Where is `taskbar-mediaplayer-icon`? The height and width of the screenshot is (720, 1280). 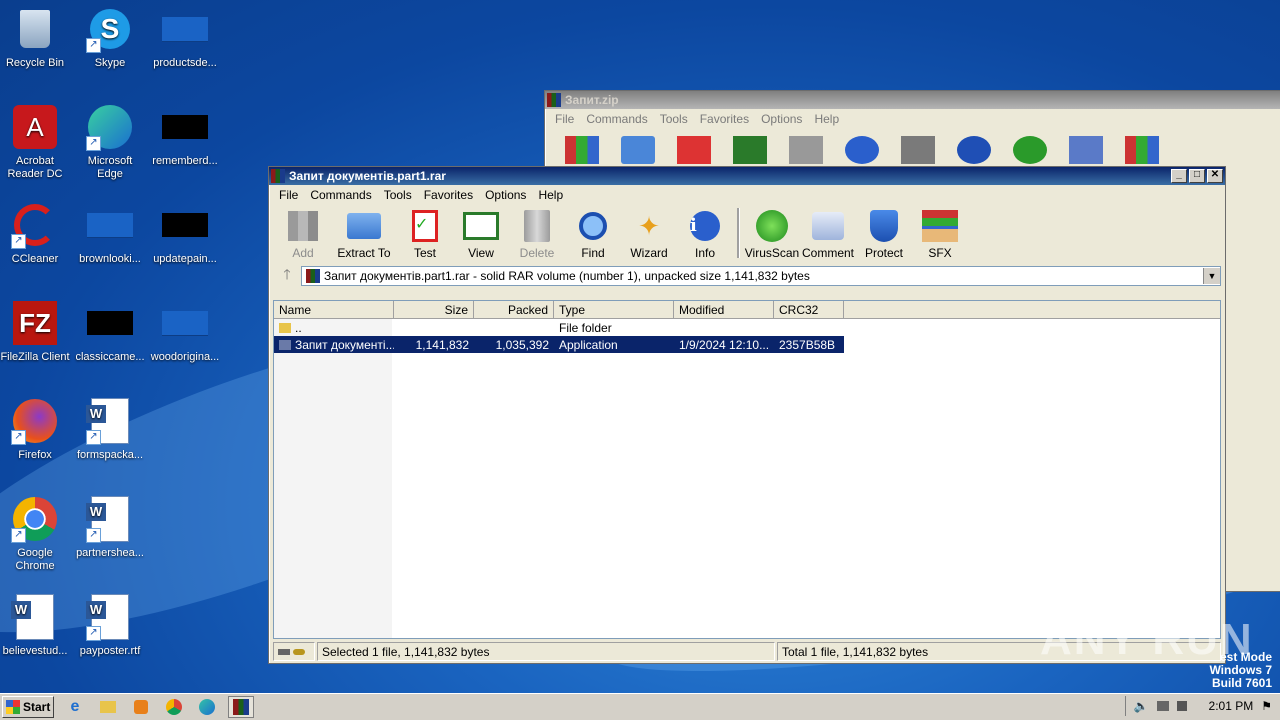 taskbar-mediaplayer-icon is located at coordinates (141, 707).